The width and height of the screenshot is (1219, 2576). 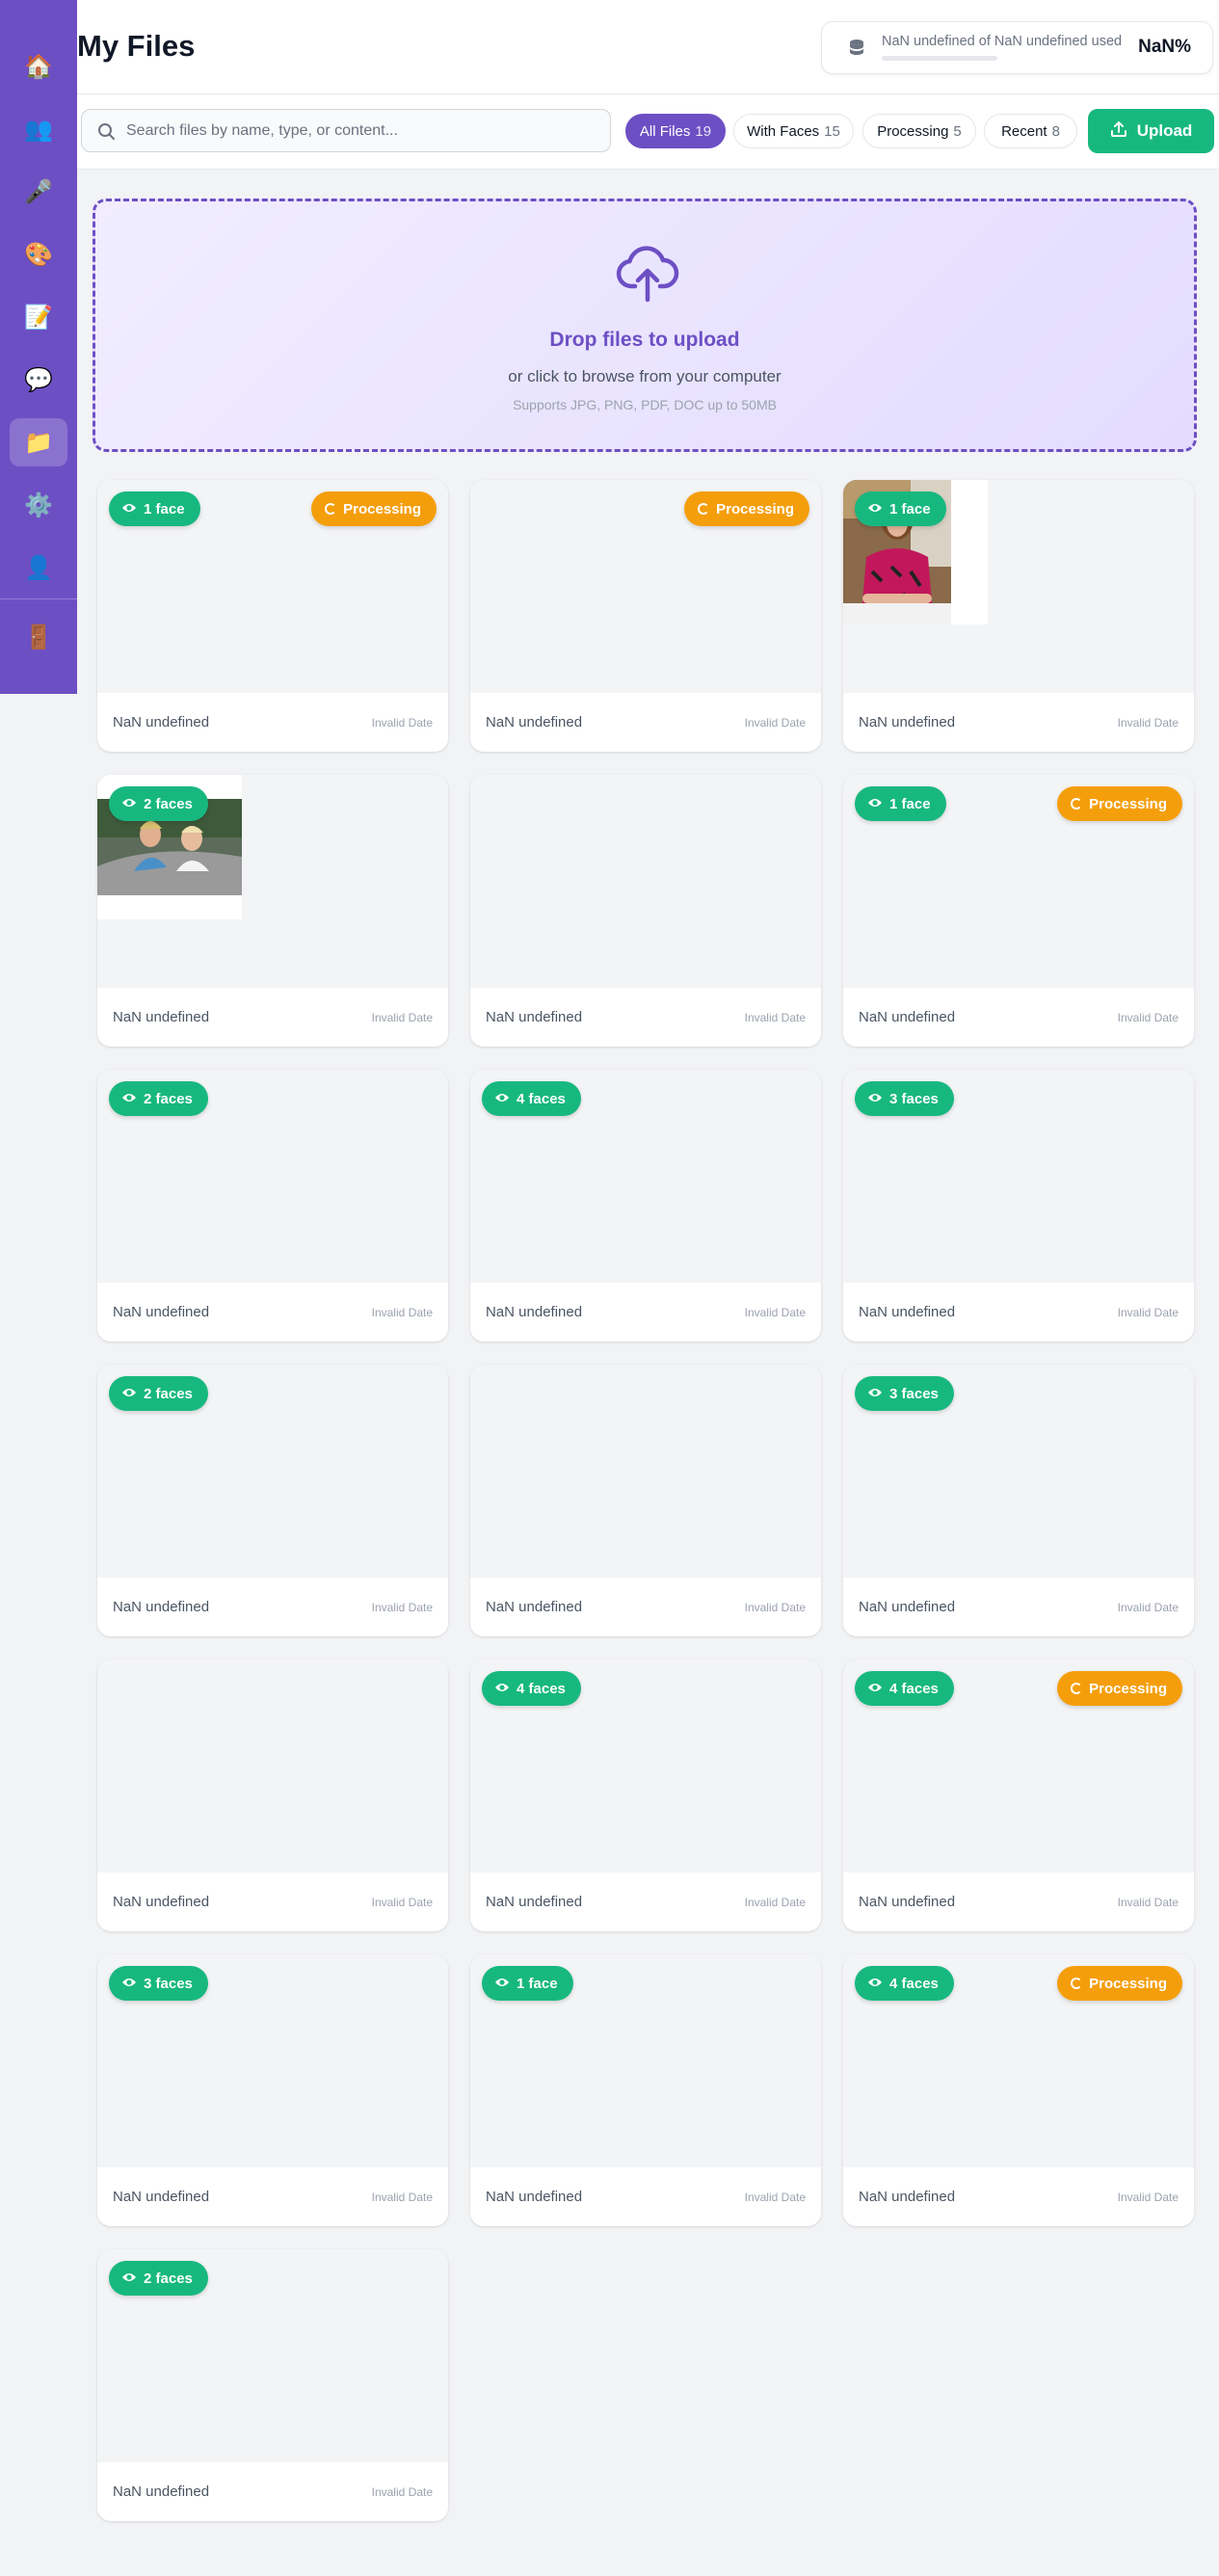 What do you see at coordinates (272, 1766) in the screenshot?
I see `file-preview` at bounding box center [272, 1766].